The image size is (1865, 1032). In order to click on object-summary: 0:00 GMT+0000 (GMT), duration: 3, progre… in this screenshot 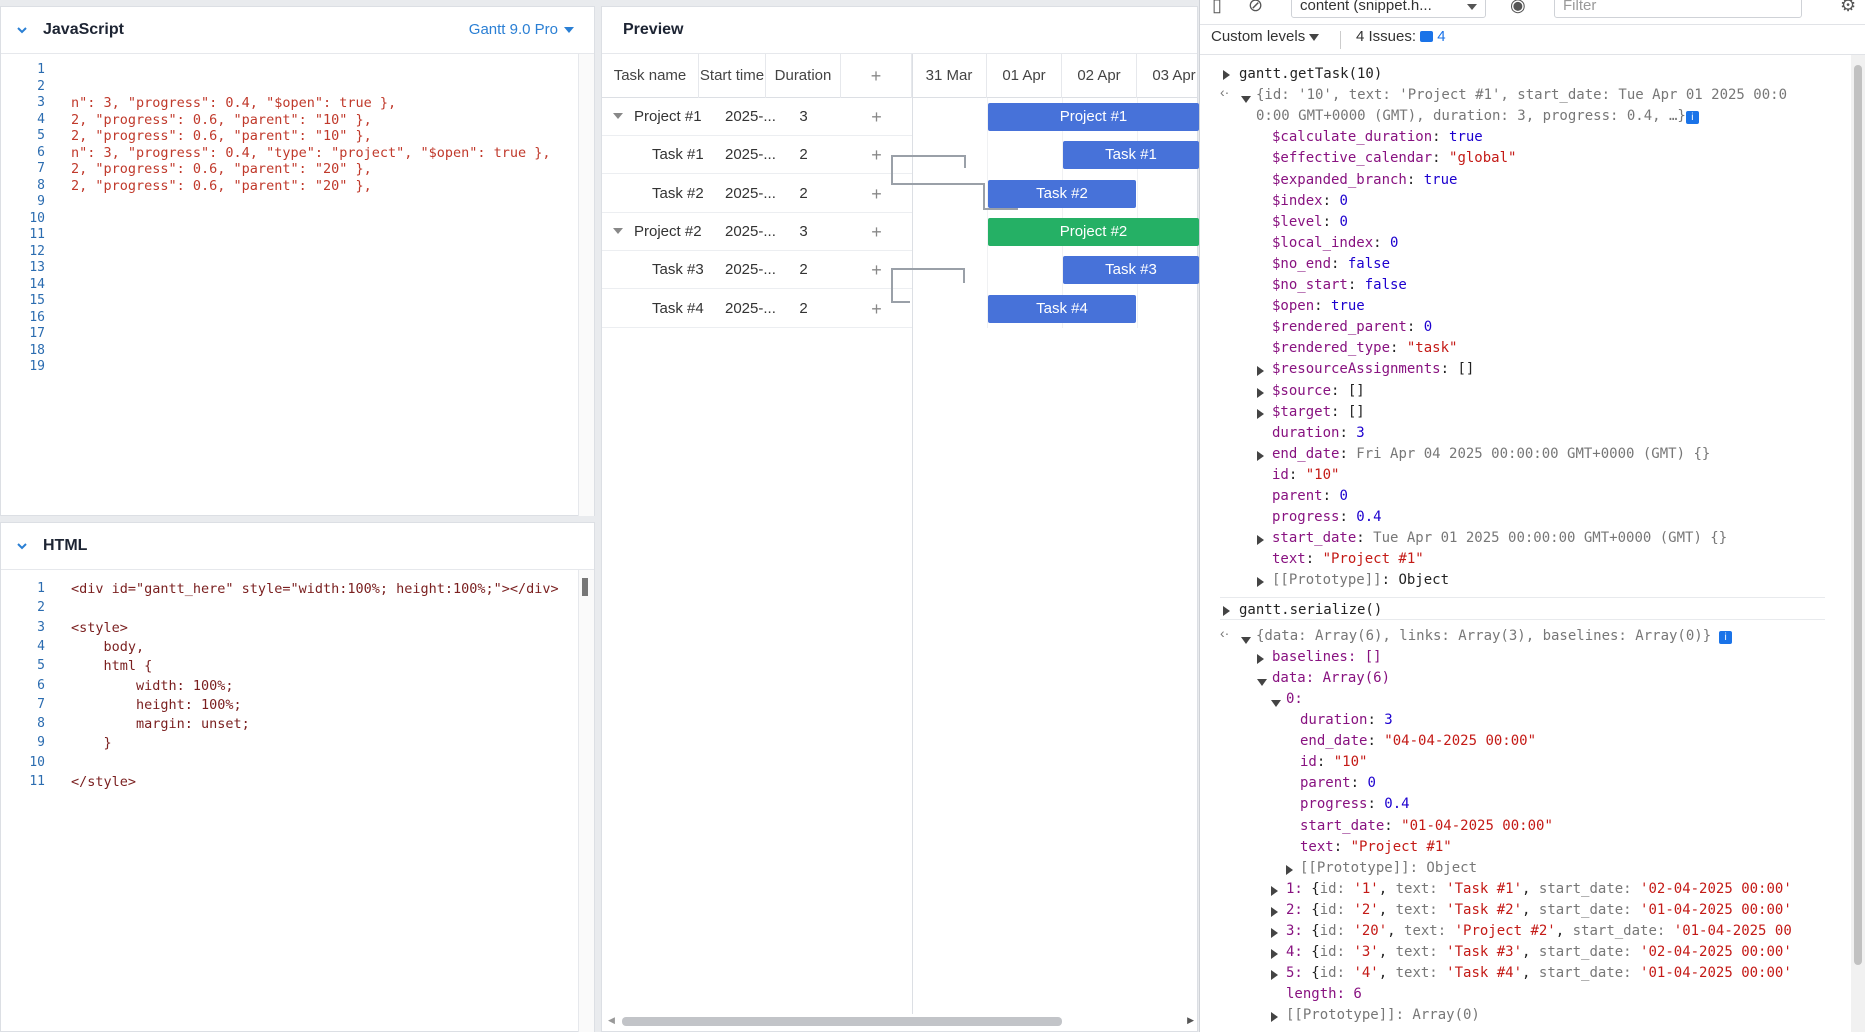, I will do `click(1477, 116)`.